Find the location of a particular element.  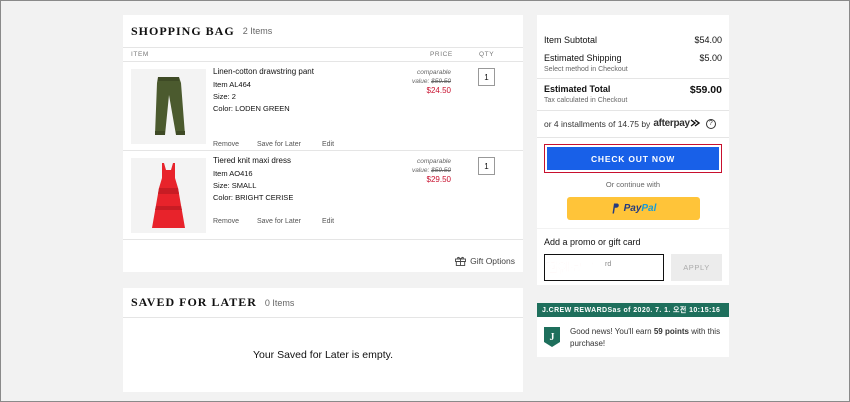

promo-label: Add a promo or gift card is located at coordinates (592, 242).